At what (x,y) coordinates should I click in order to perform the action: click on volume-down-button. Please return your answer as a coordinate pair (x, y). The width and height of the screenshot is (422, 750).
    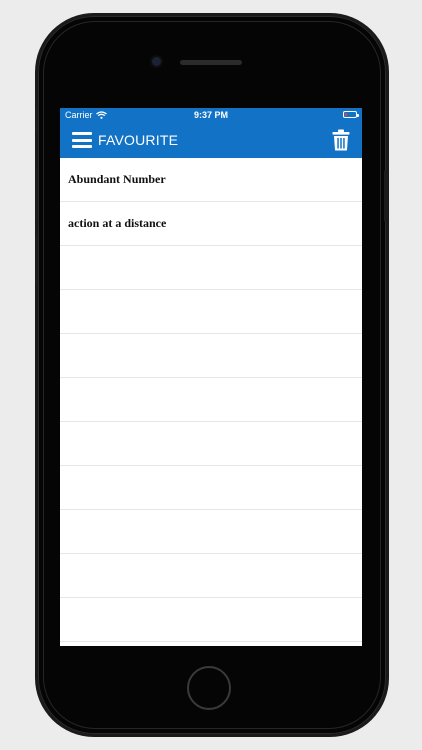
    Looking at the image, I should click on (36, 260).